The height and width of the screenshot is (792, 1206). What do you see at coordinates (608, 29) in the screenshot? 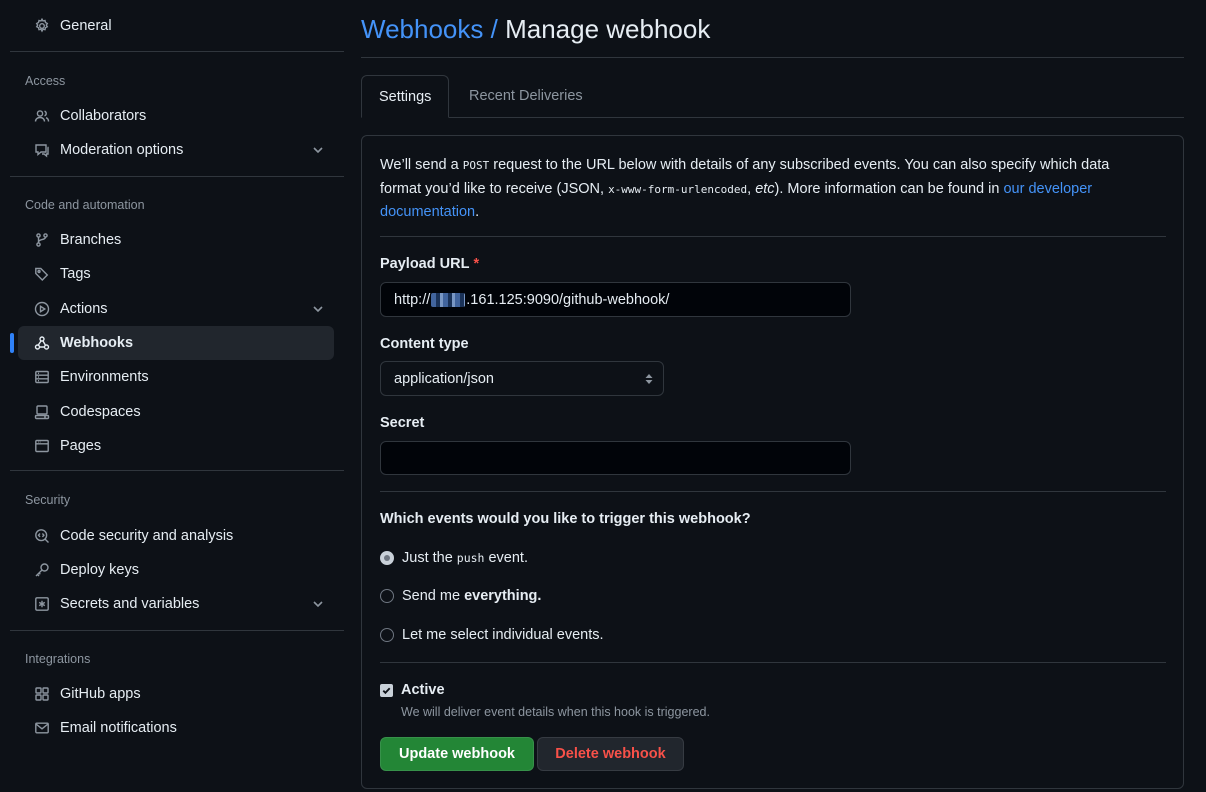
I see `page-heading: Manage webhook` at bounding box center [608, 29].